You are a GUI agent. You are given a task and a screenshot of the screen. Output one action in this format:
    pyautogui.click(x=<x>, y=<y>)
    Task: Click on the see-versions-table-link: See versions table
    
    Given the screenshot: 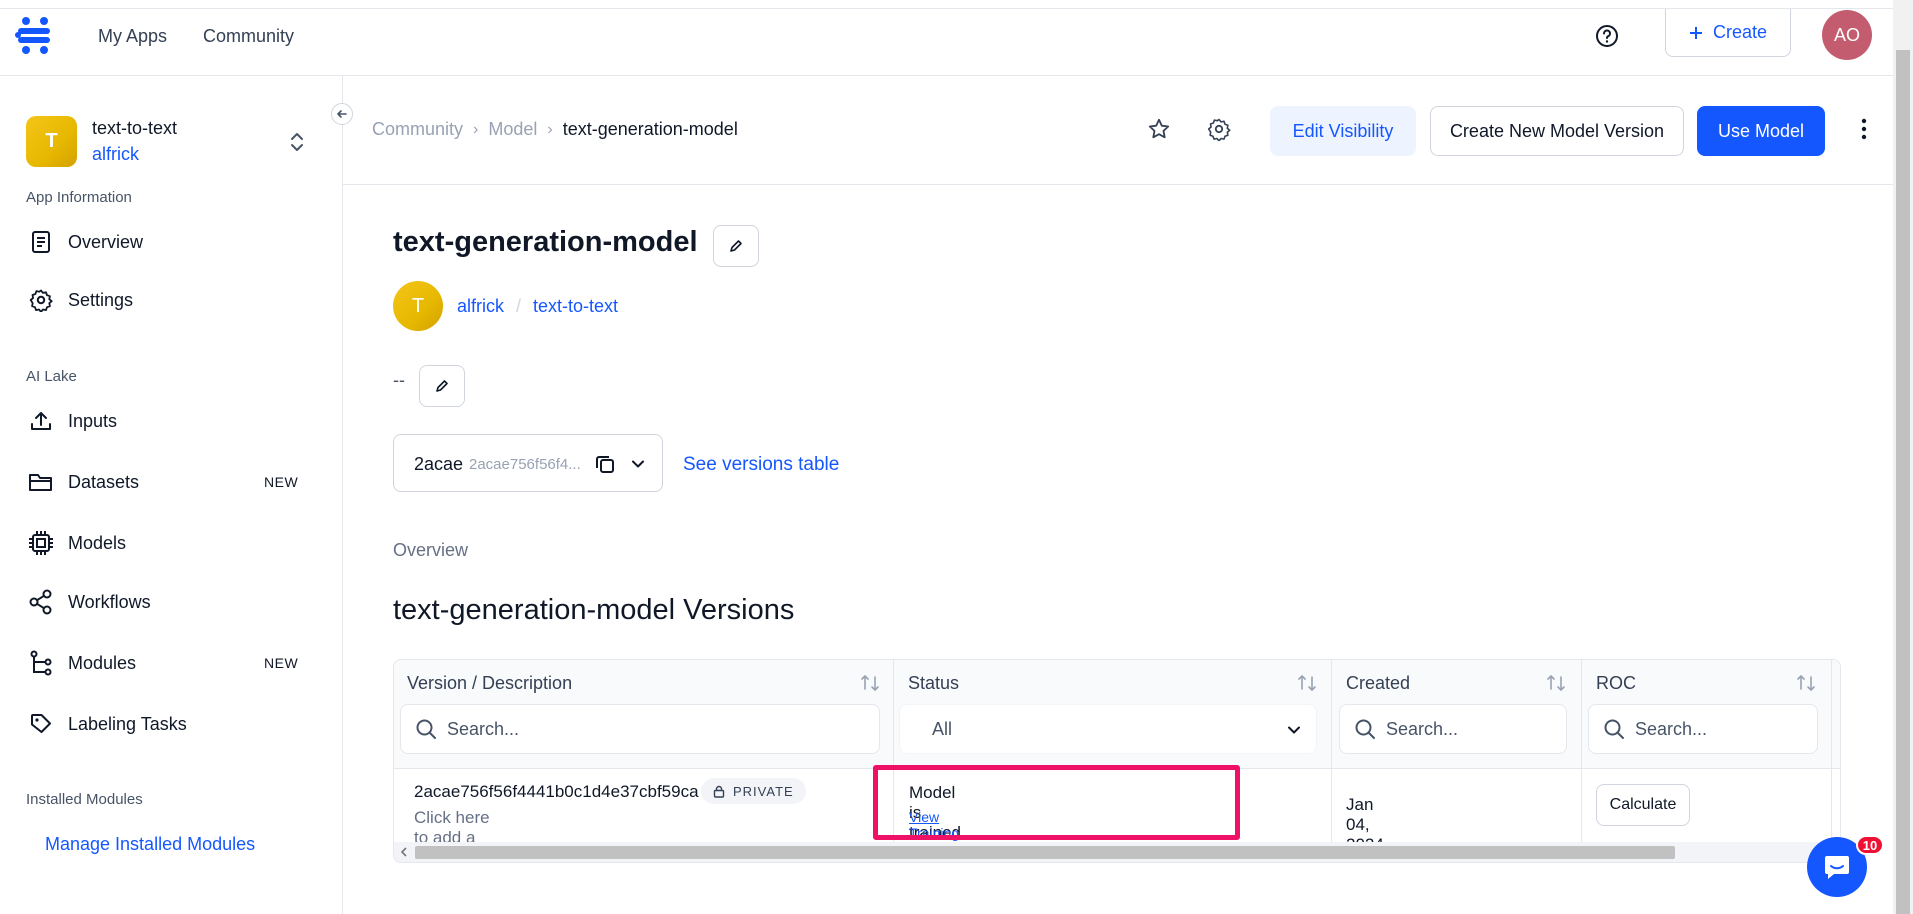 What is the action you would take?
    pyautogui.click(x=761, y=465)
    